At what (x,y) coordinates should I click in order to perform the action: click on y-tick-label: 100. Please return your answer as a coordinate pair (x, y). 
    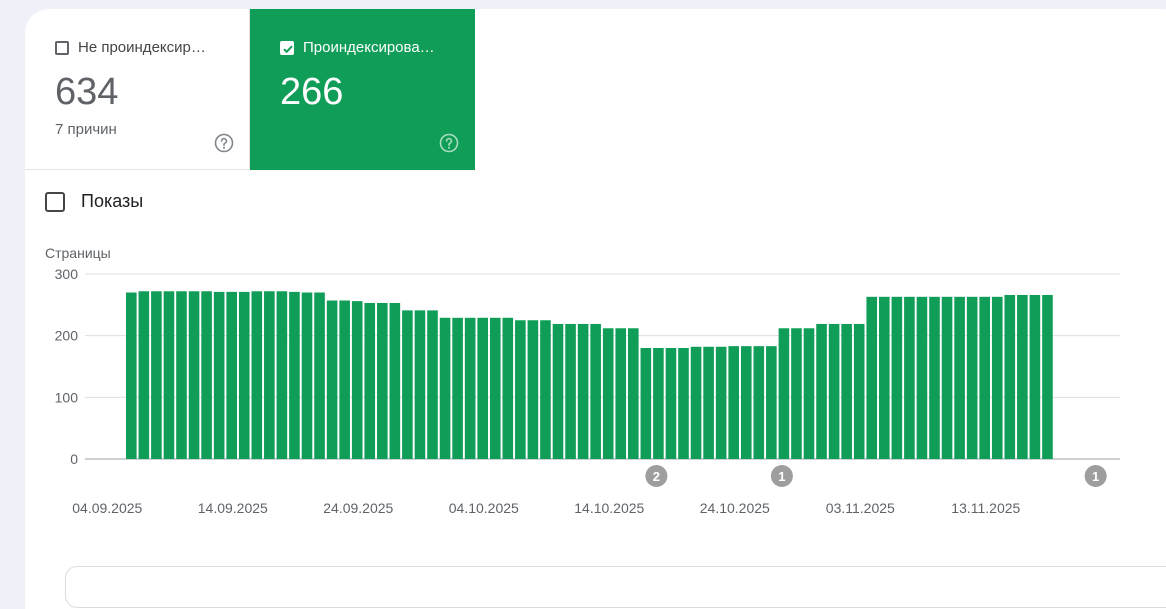
    Looking at the image, I should click on (67, 397).